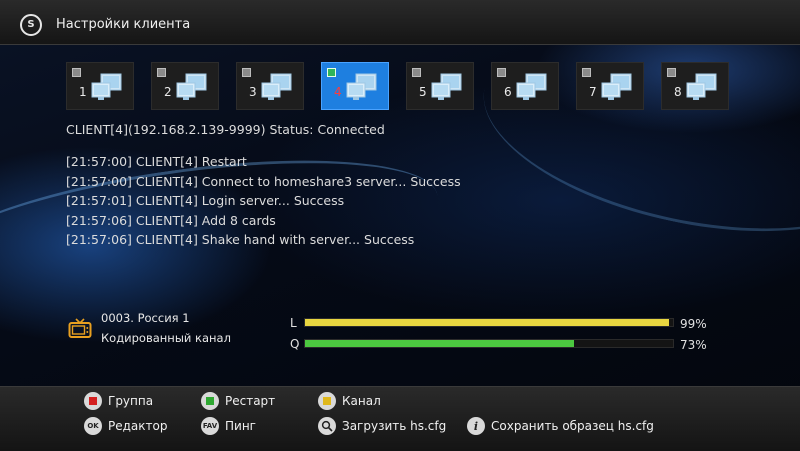  Describe the element at coordinates (394, 426) in the screenshot. I see `load-config-label: Загрузить hs.cfg` at that location.